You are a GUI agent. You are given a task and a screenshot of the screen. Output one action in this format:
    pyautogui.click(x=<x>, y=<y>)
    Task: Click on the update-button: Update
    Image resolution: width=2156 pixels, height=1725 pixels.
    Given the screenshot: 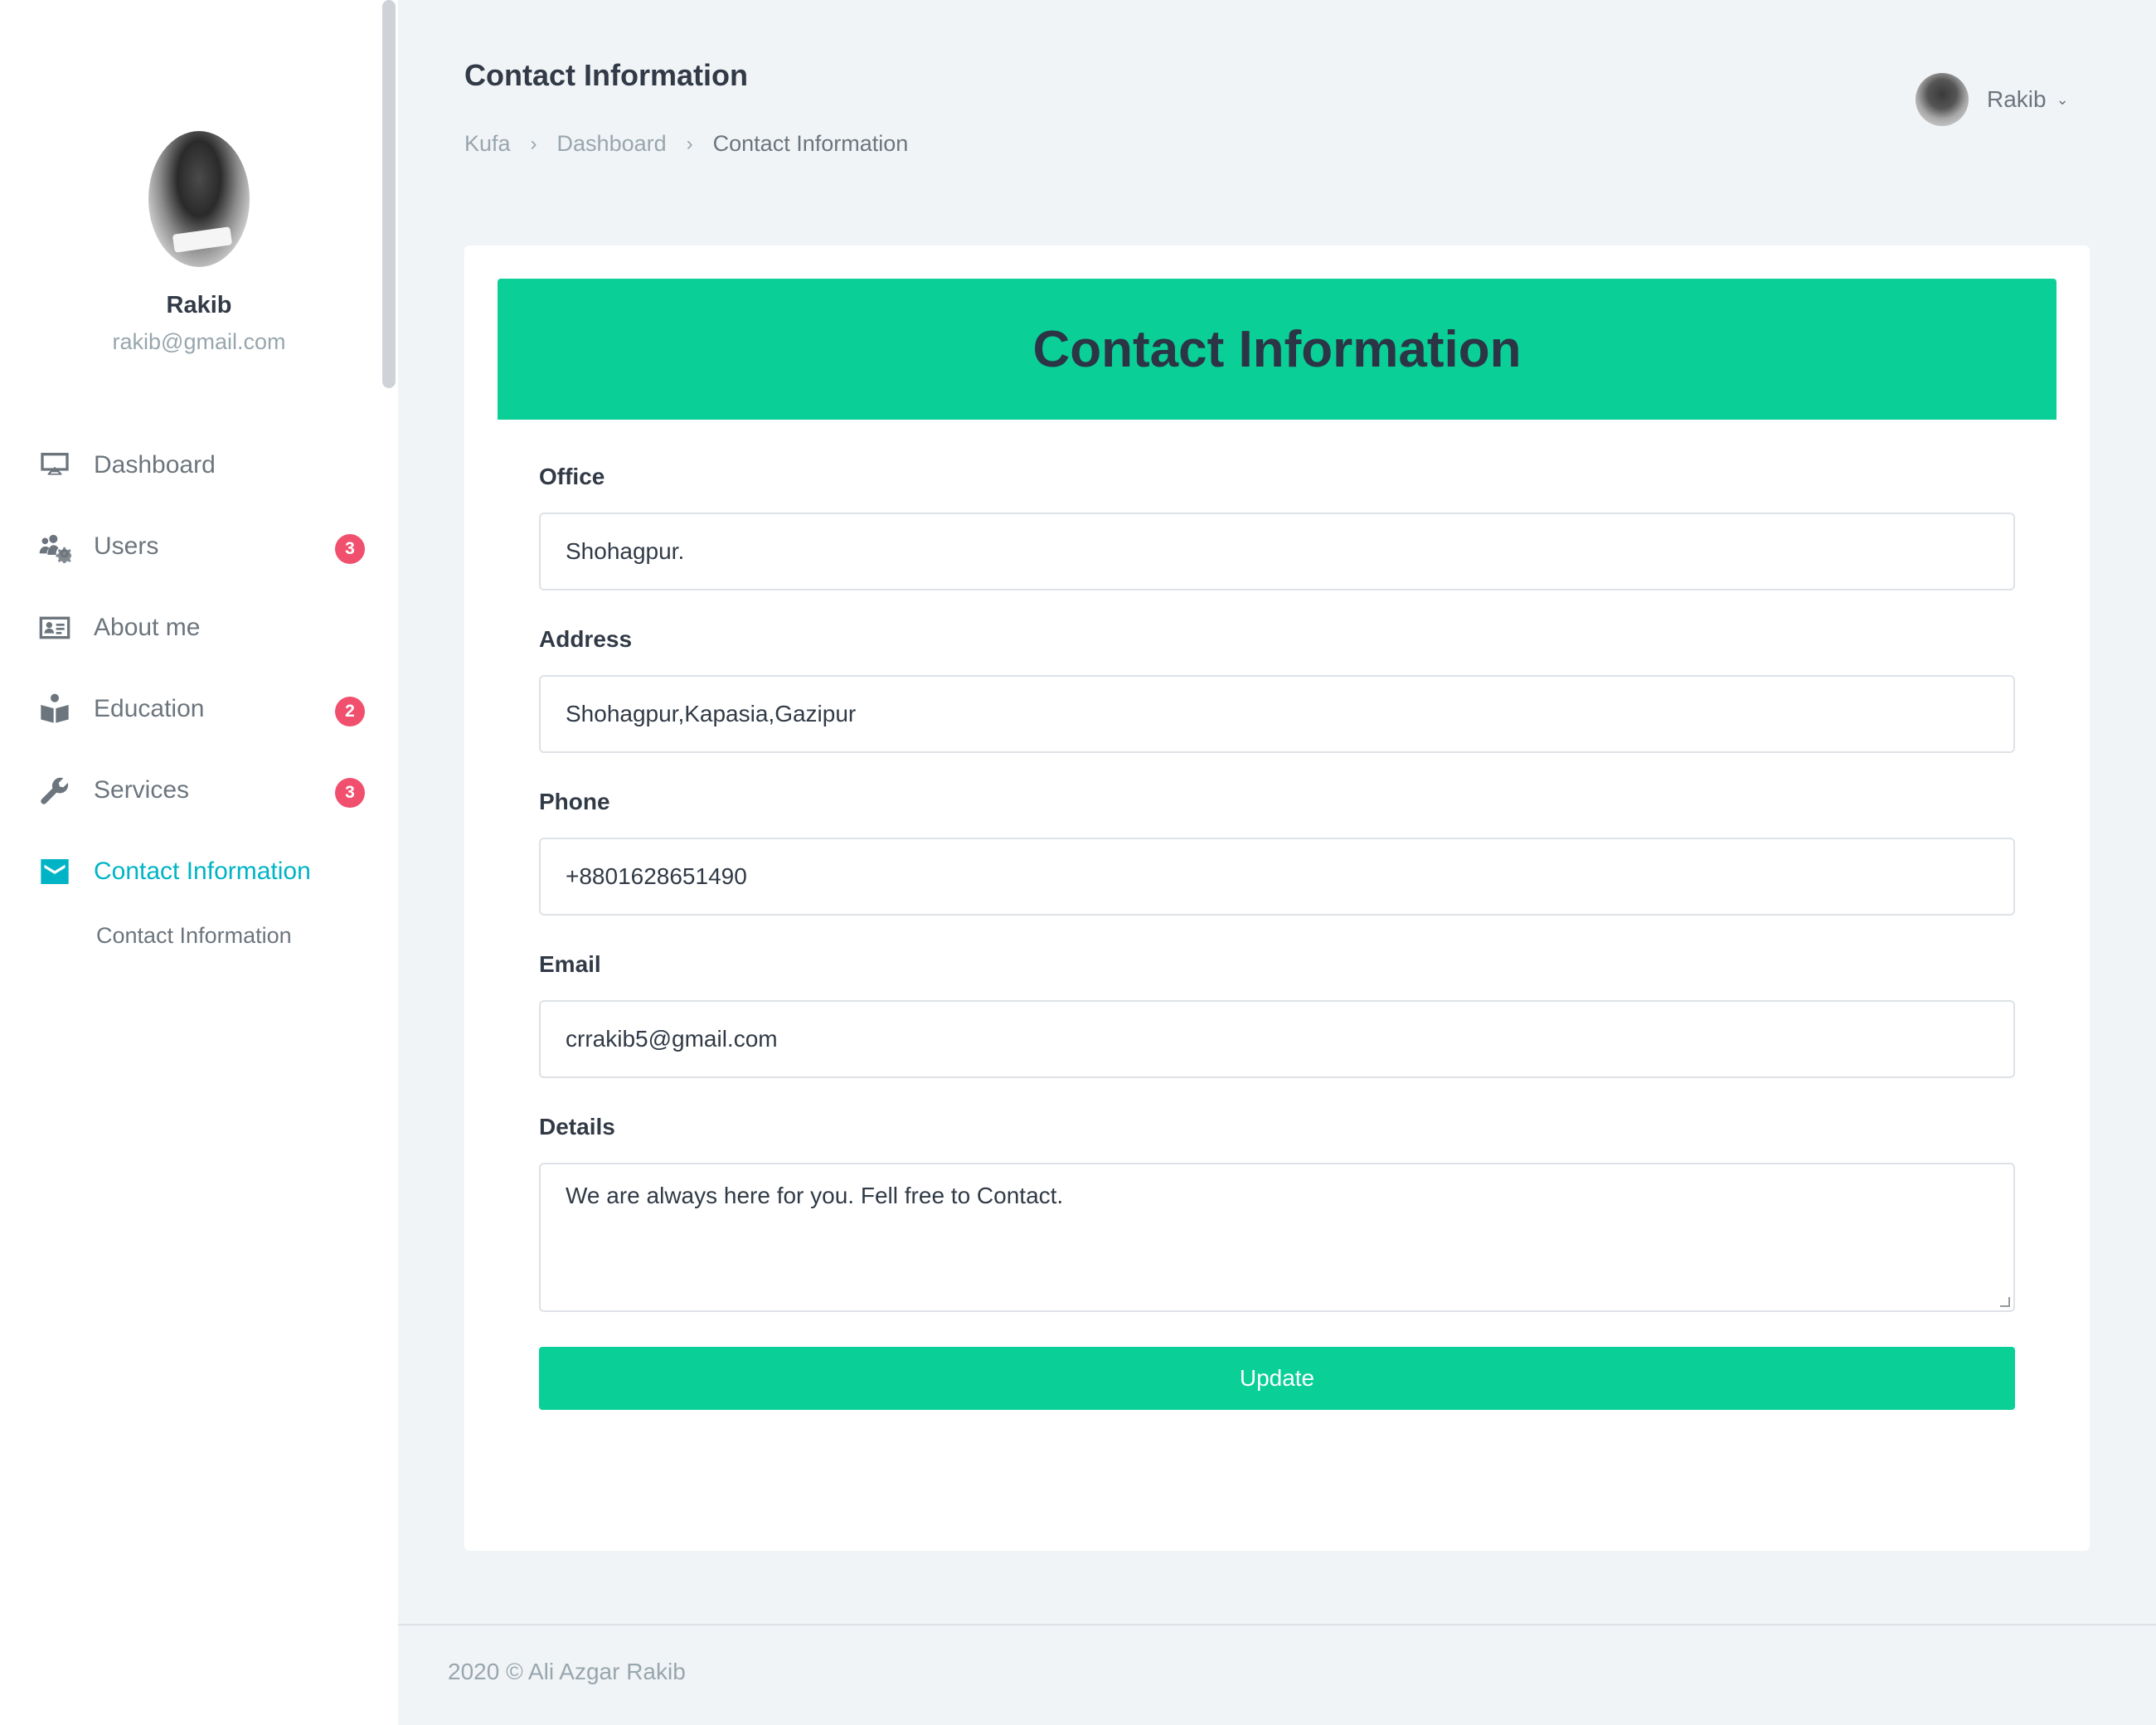 What is the action you would take?
    pyautogui.click(x=1277, y=1379)
    